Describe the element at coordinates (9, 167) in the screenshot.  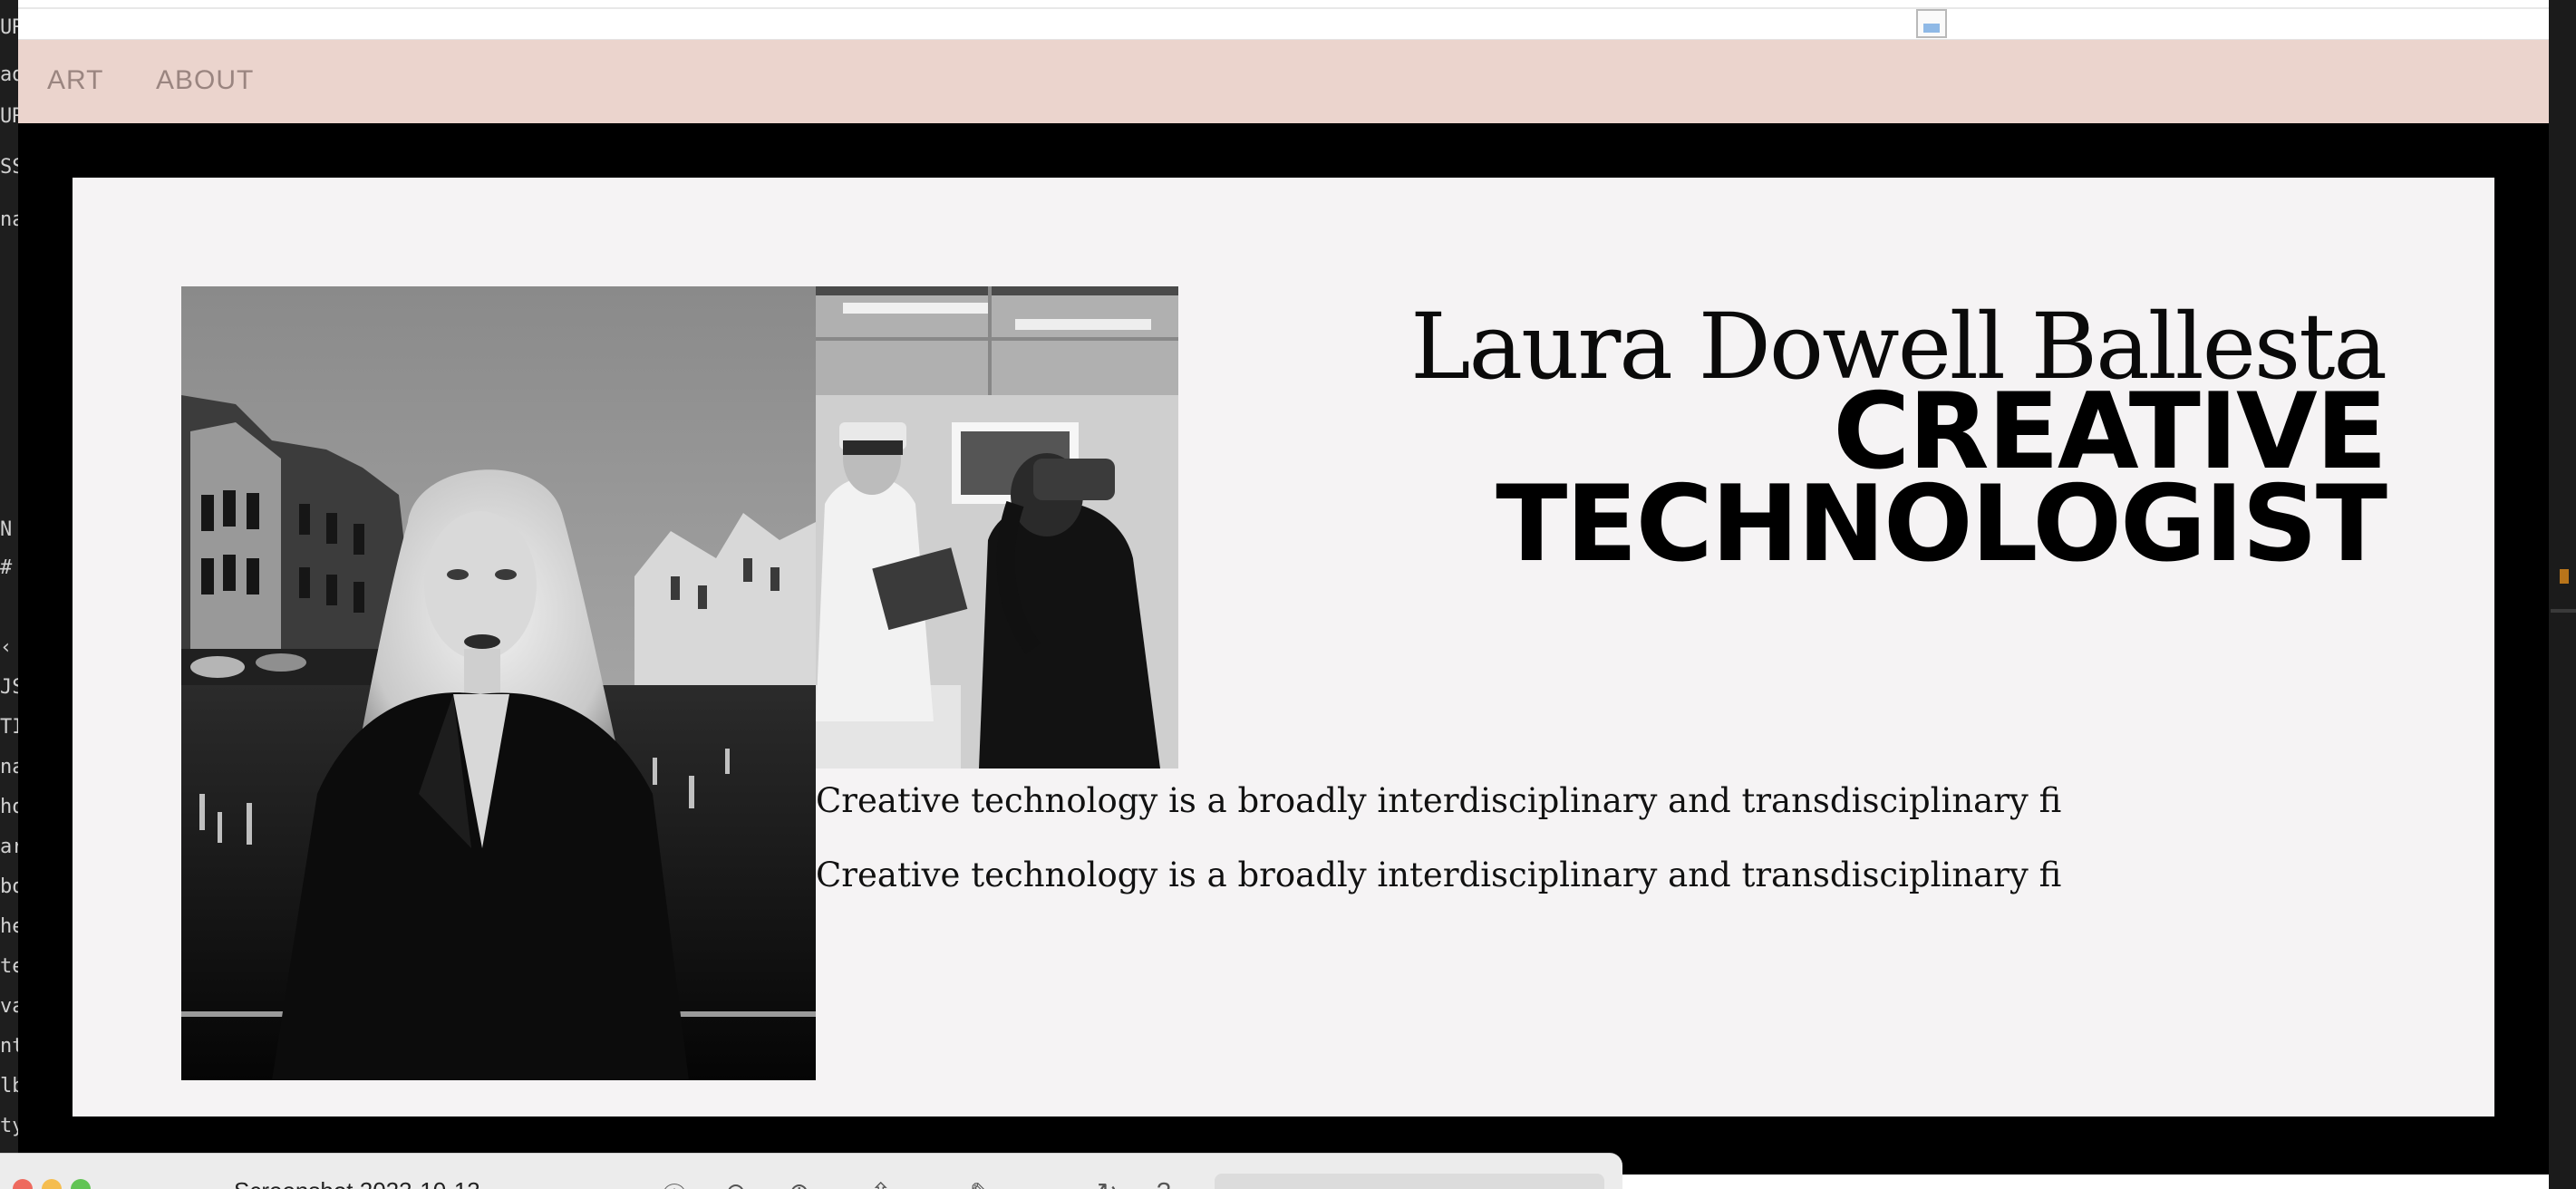
I see `editor-fragment: SS` at that location.